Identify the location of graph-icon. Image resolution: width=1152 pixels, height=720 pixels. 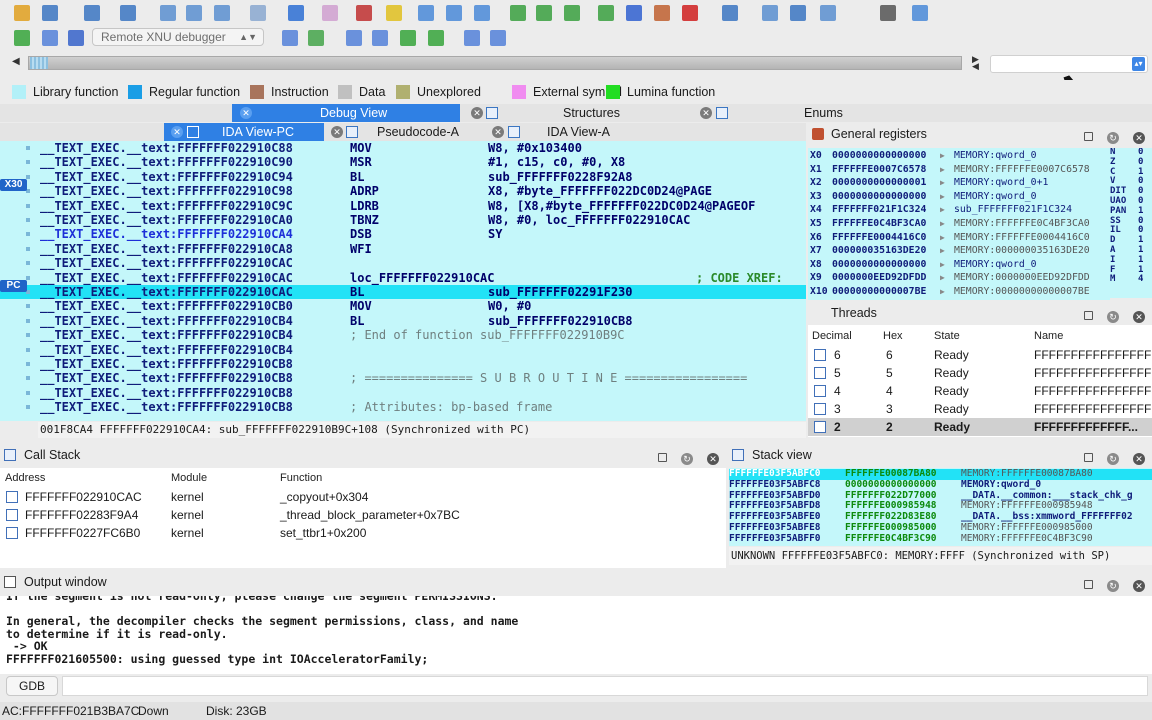
(426, 13).